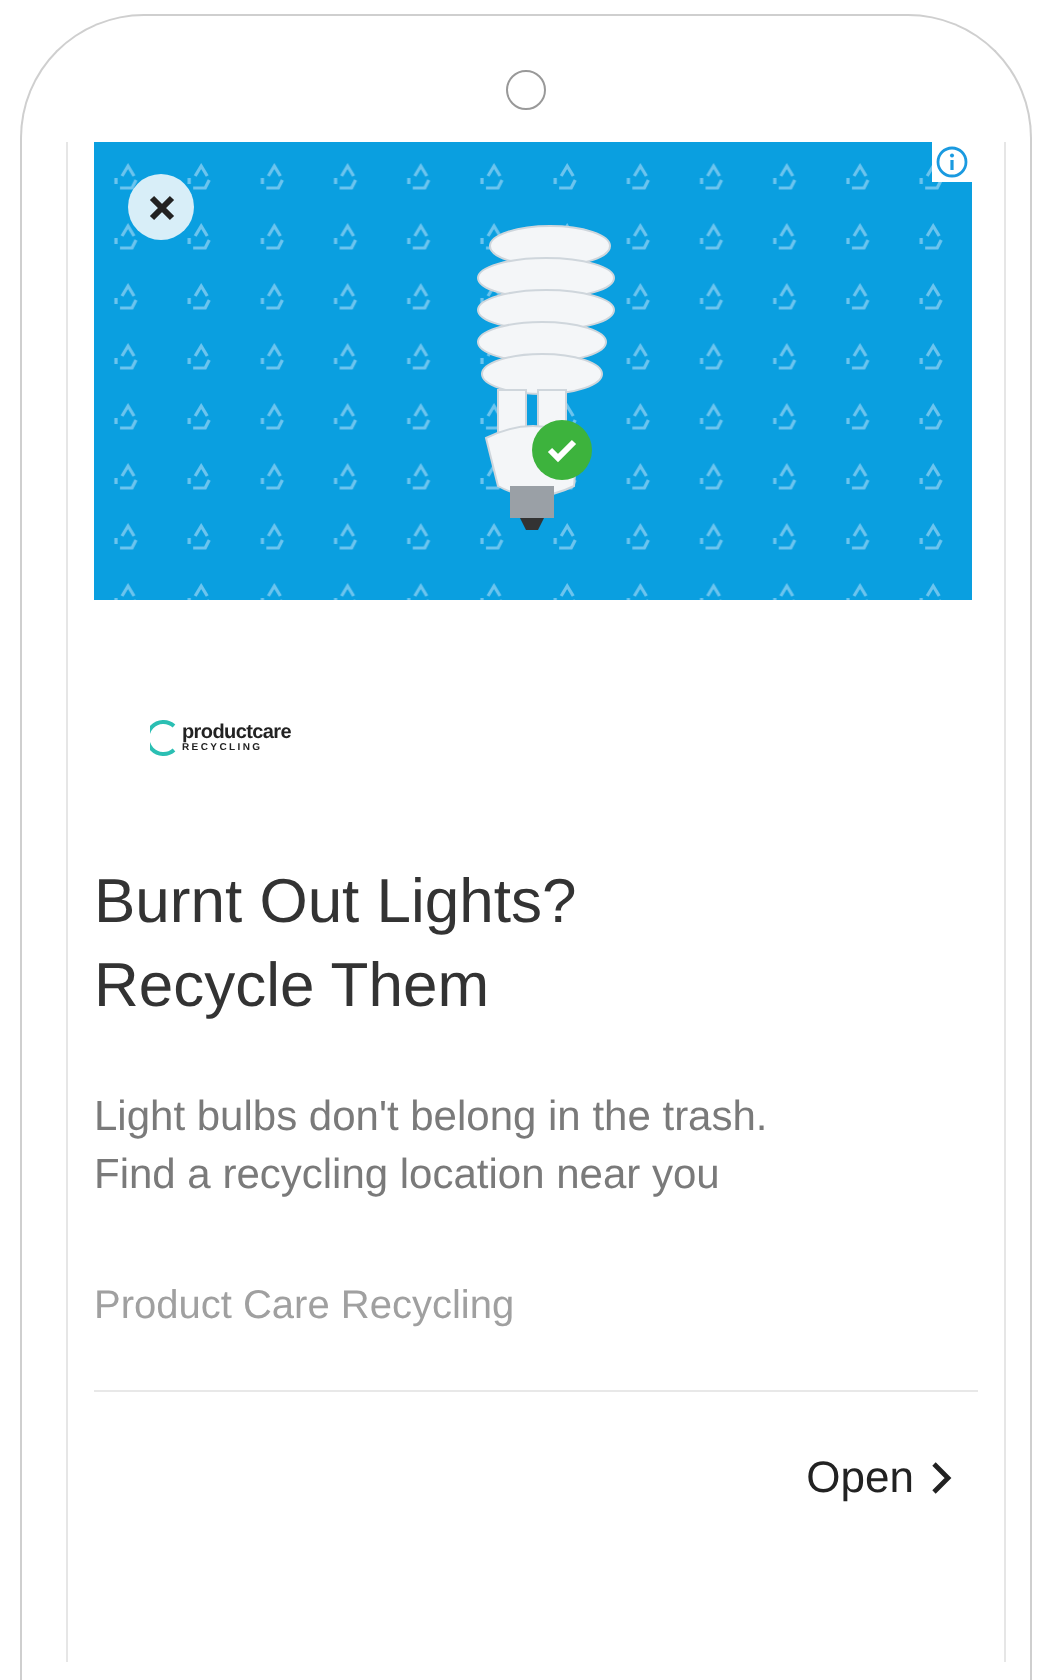 The height and width of the screenshot is (1680, 1038). I want to click on brand-name: productcare, so click(236, 733).